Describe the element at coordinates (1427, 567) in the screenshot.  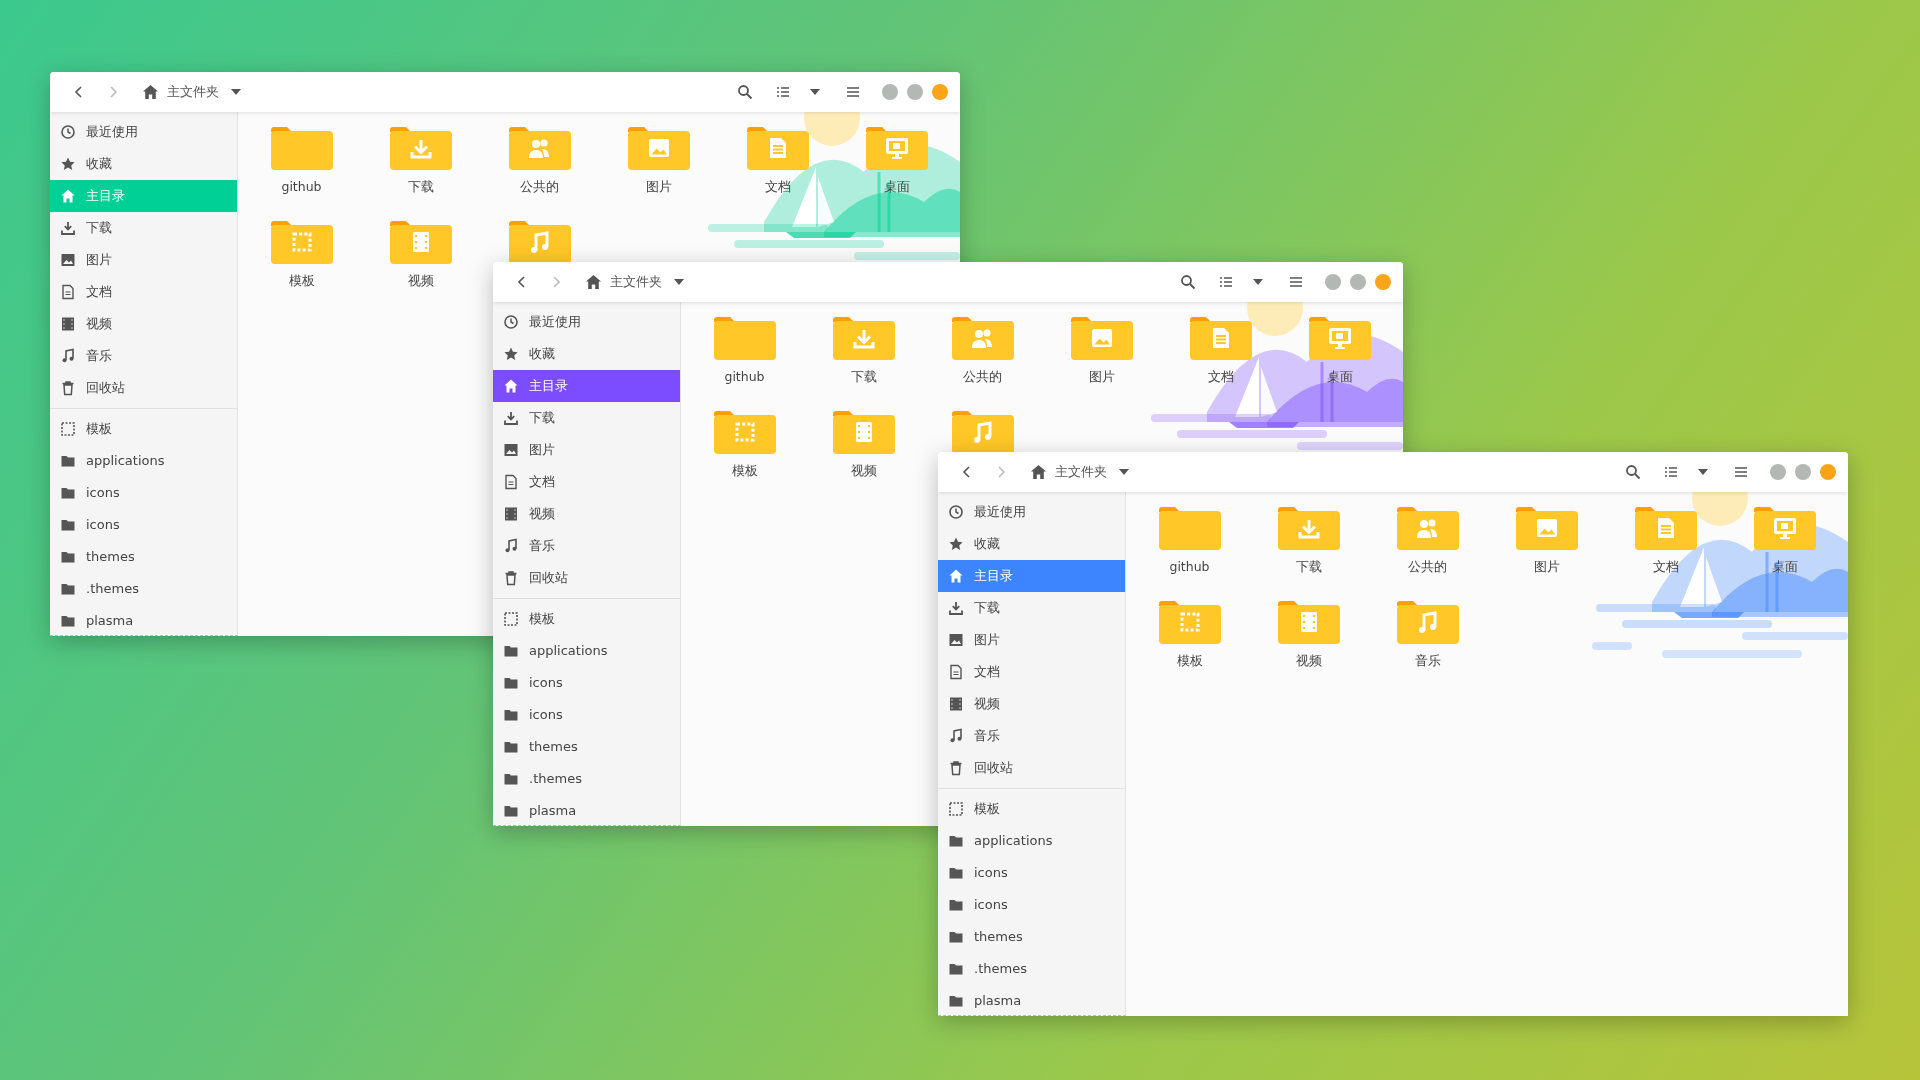
I see `file-name: 公共的` at that location.